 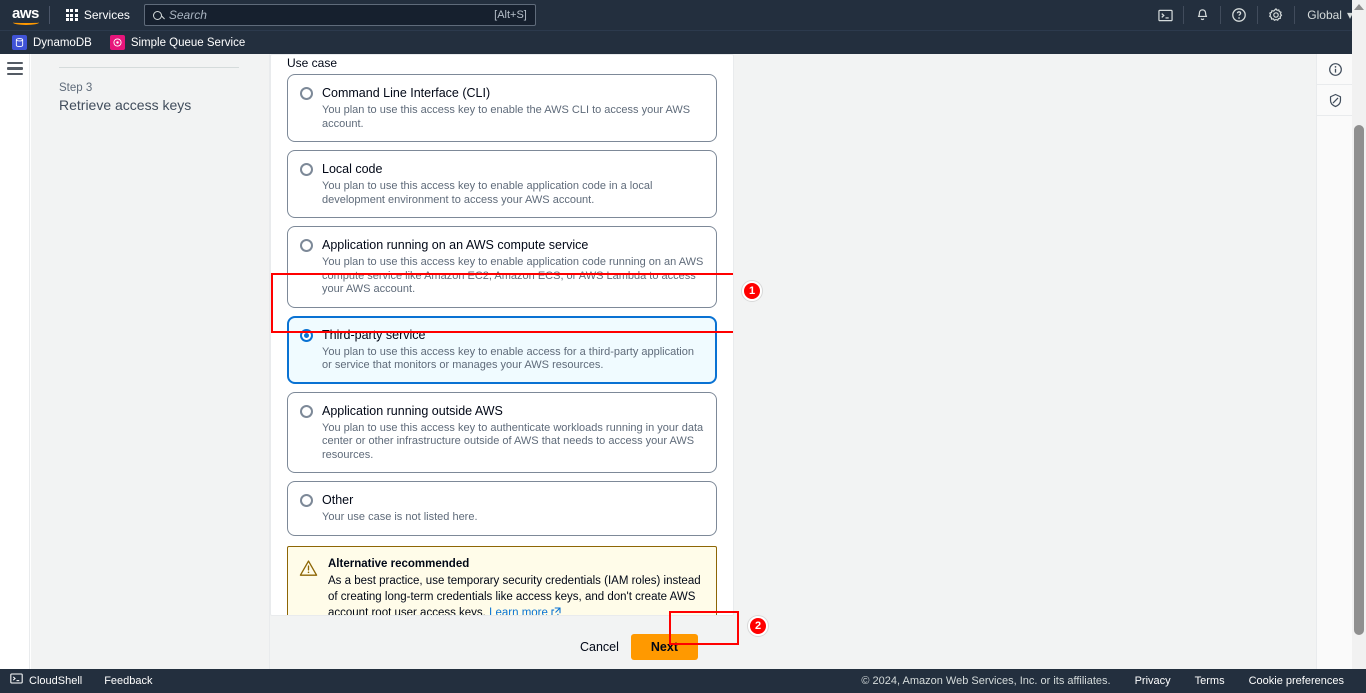 What do you see at coordinates (1210, 681) in the screenshot?
I see `terms-link: Terms` at bounding box center [1210, 681].